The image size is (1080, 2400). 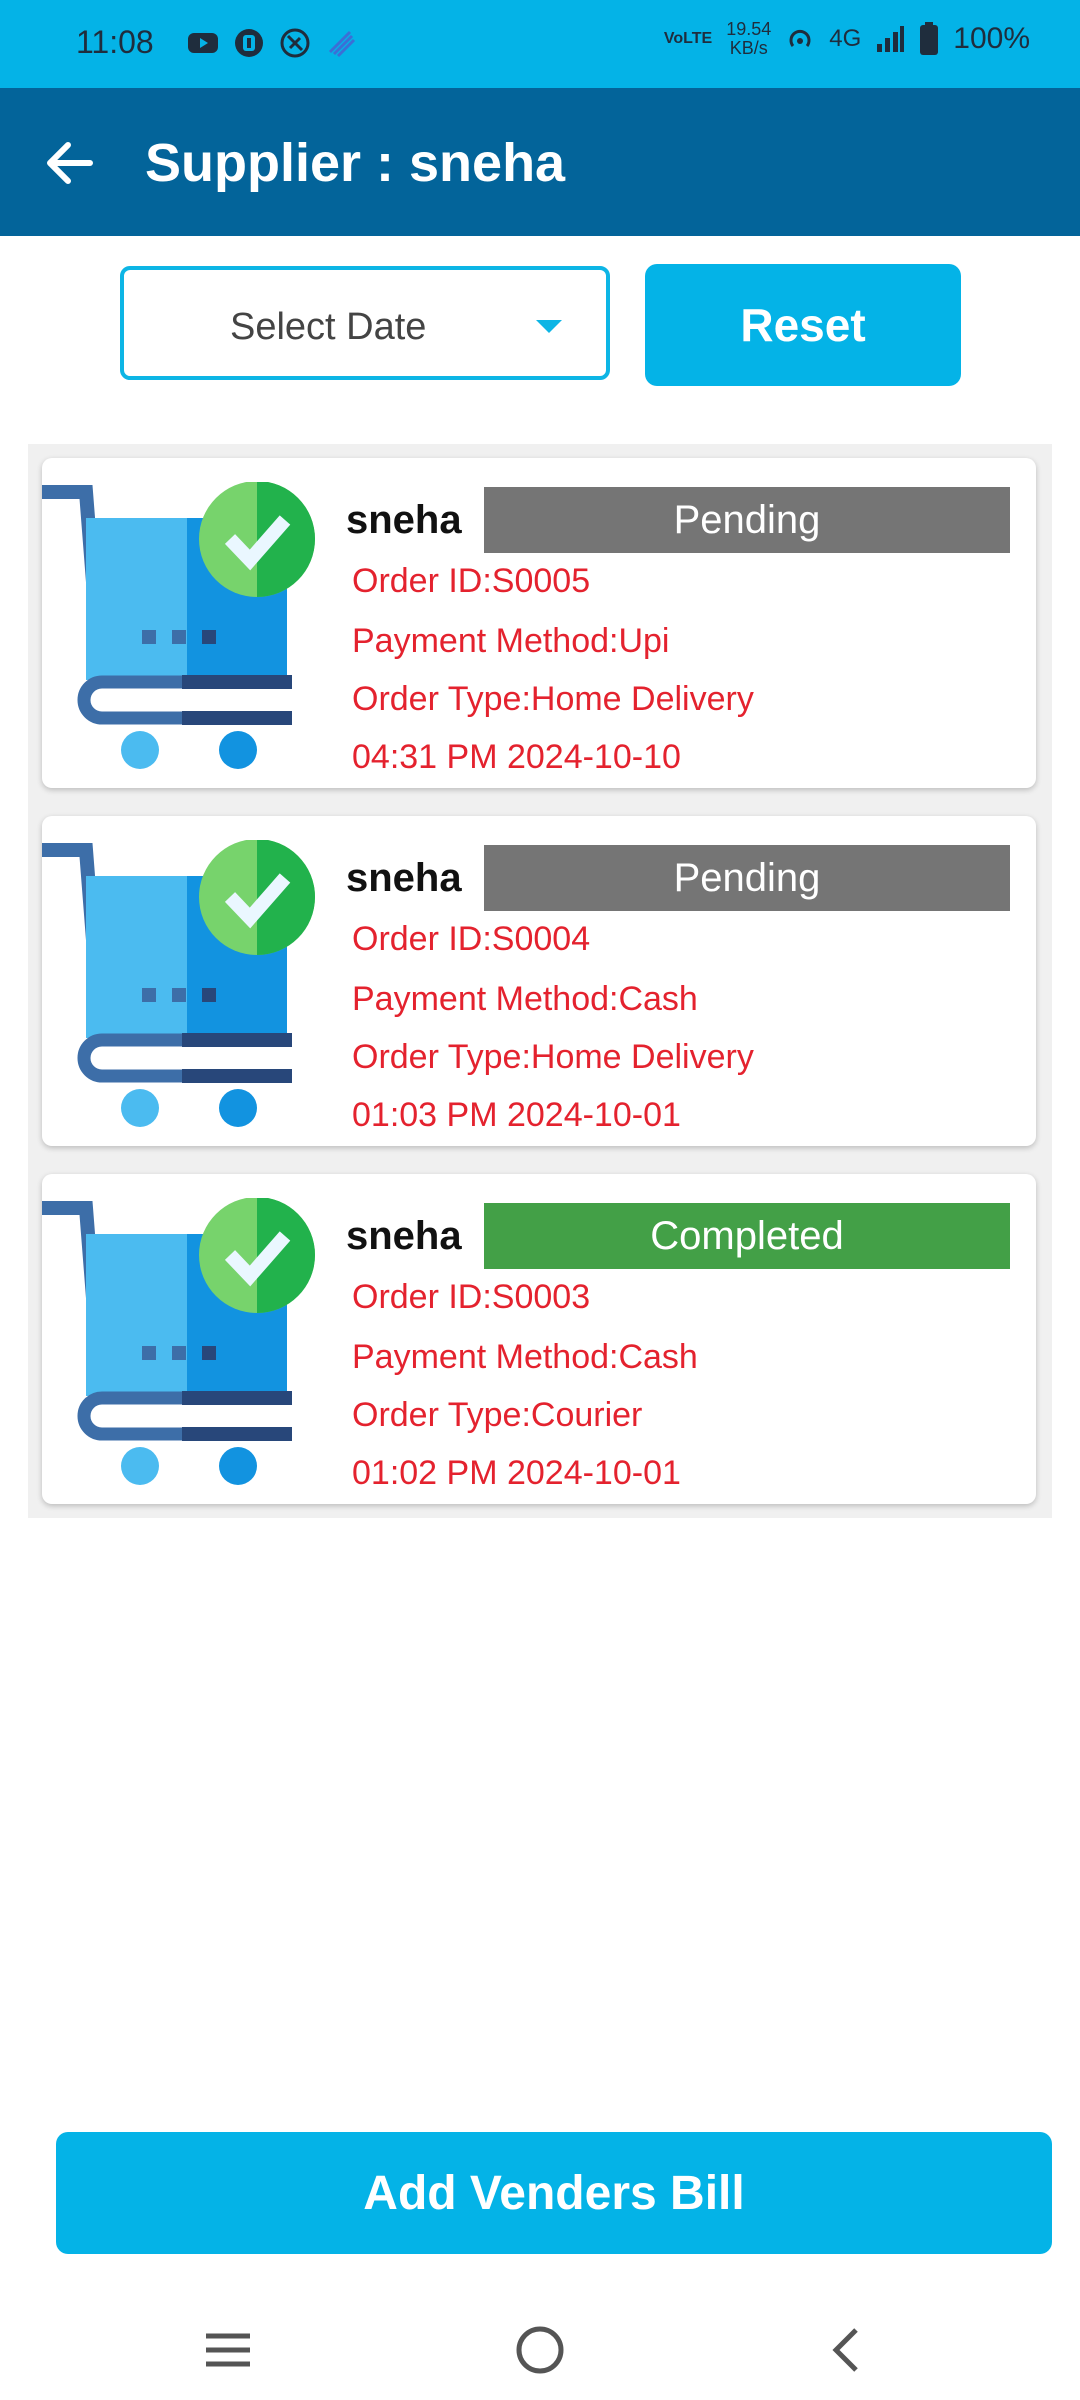 I want to click on youtube-icon, so click(x=203, y=43).